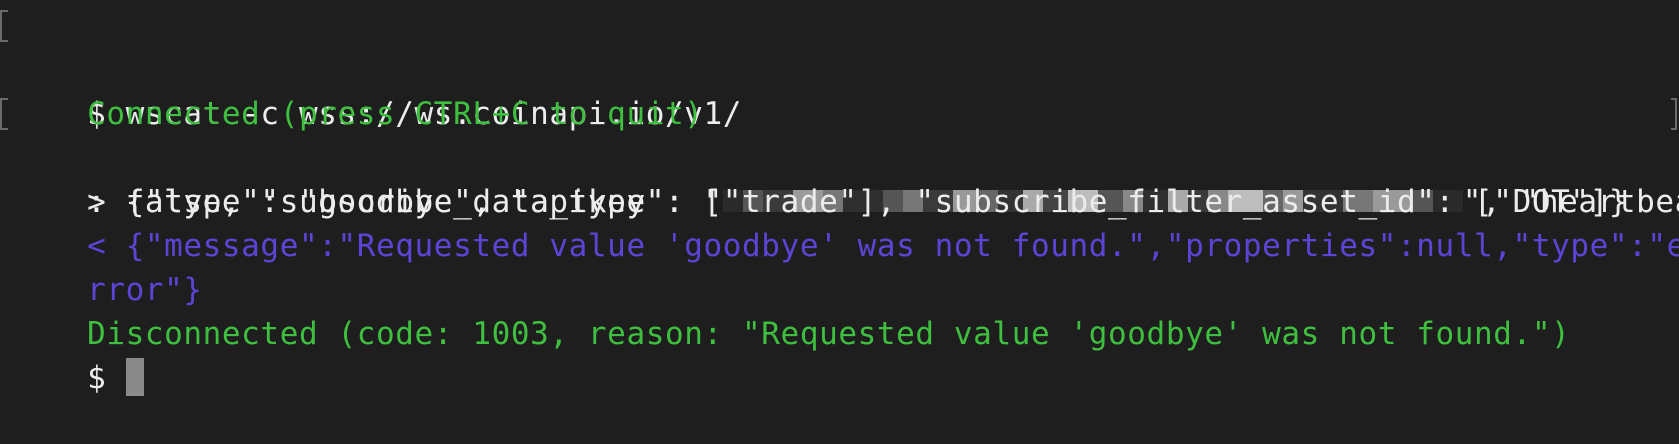 This screenshot has width=1679, height=444. Describe the element at coordinates (1674, 114) in the screenshot. I see `line-wrap-marker` at that location.